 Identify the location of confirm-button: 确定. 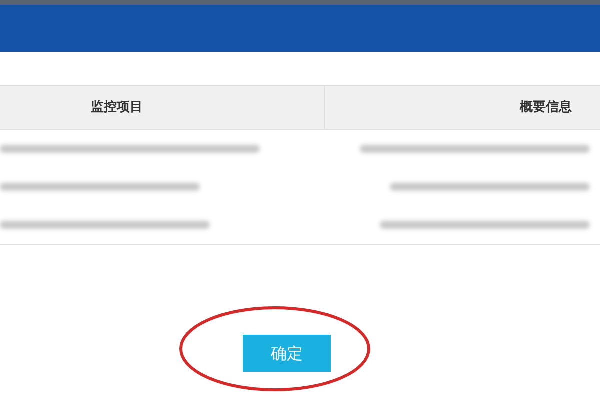
(287, 353).